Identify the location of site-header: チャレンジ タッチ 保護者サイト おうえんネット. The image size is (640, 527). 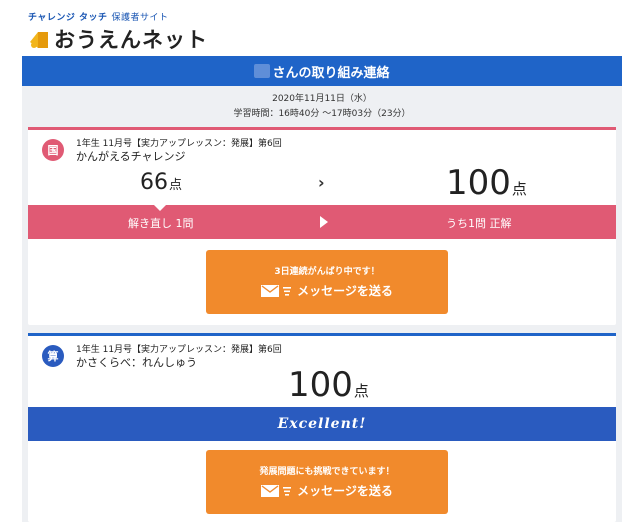
(128, 34).